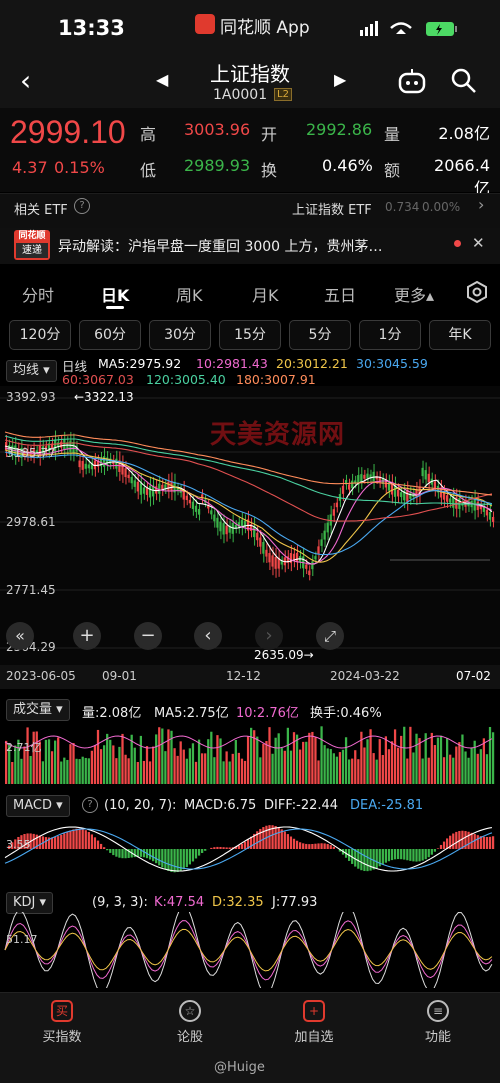 This screenshot has width=500, height=1083. Describe the element at coordinates (87, 636) in the screenshot. I see `zoom-in-button: +` at that location.